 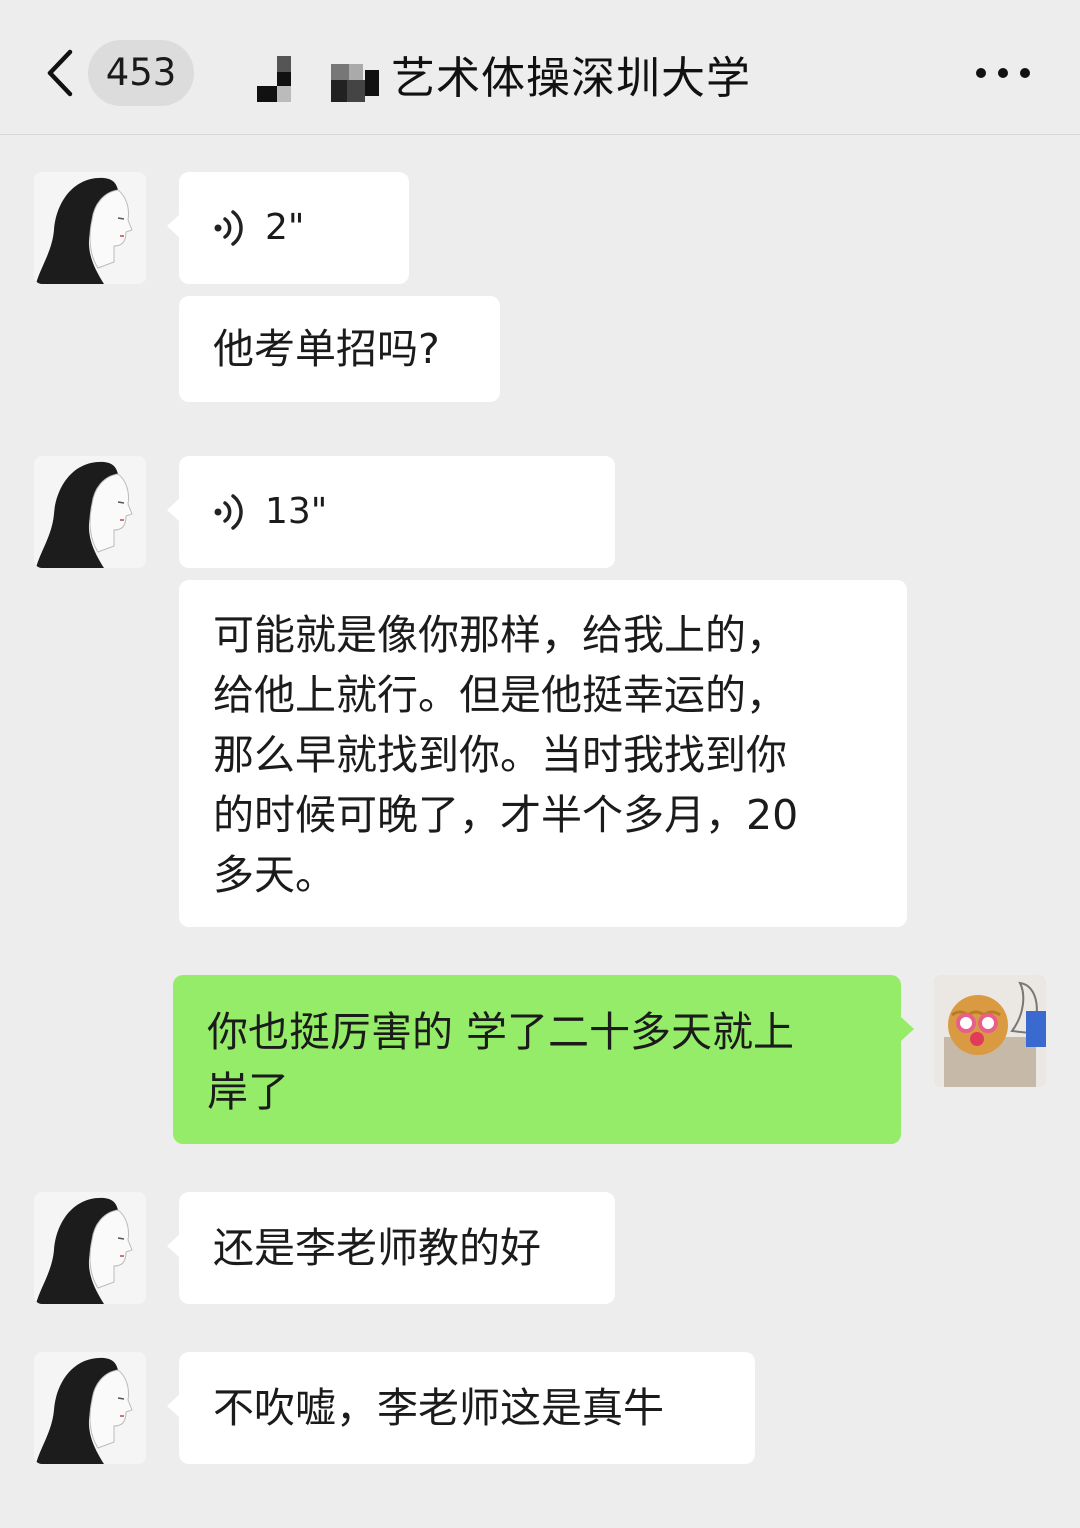 What do you see at coordinates (571, 78) in the screenshot?
I see `chat-title: 艺术体操深圳大学` at bounding box center [571, 78].